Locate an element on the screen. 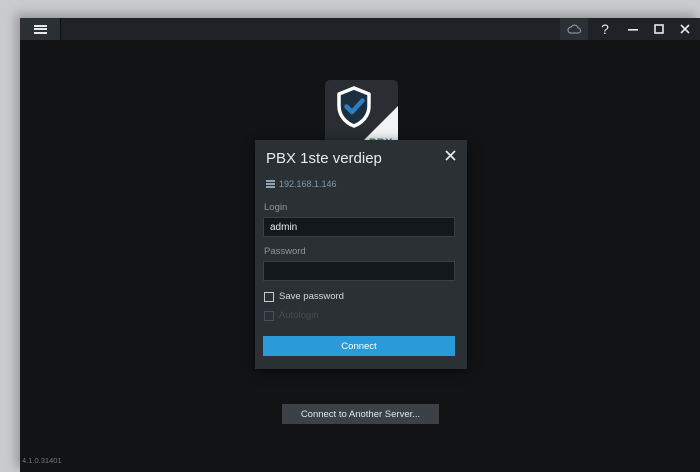 Image resolution: width=700 pixels, height=472 pixels. version-label: 4.1.0.31401 is located at coordinates (42, 460).